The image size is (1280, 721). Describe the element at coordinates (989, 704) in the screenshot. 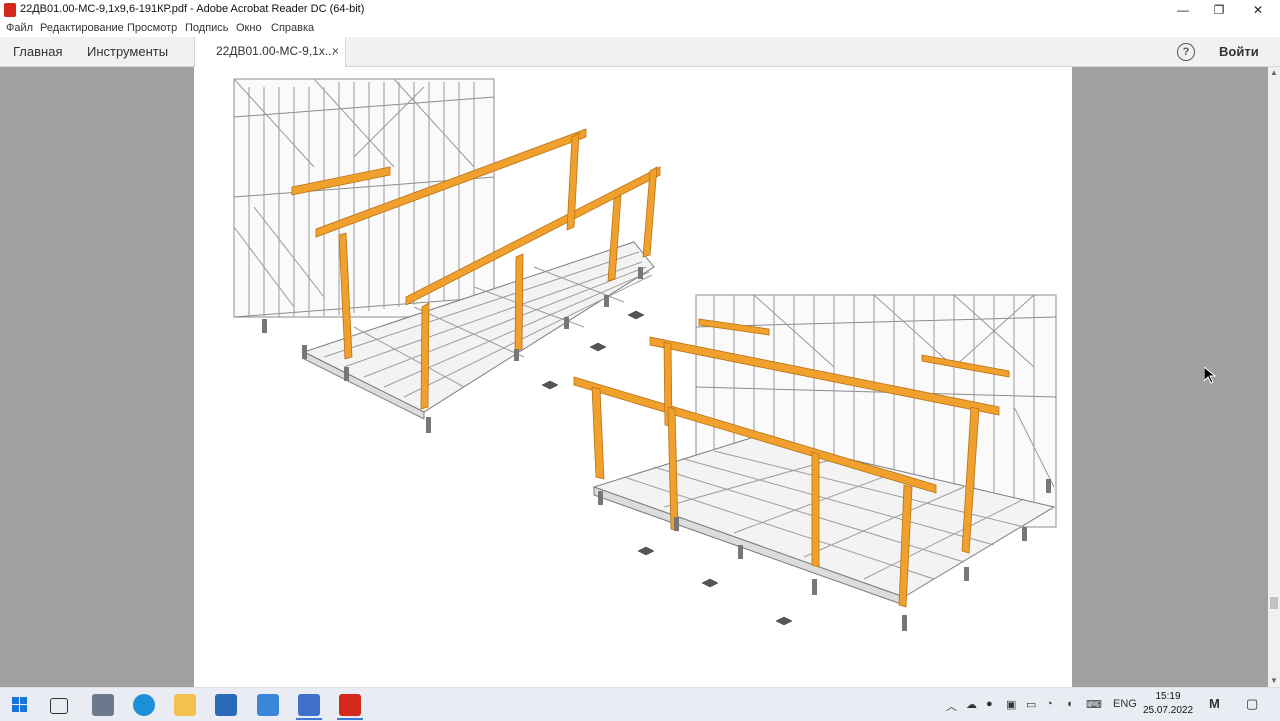

I see `microphone-icon: ●` at that location.